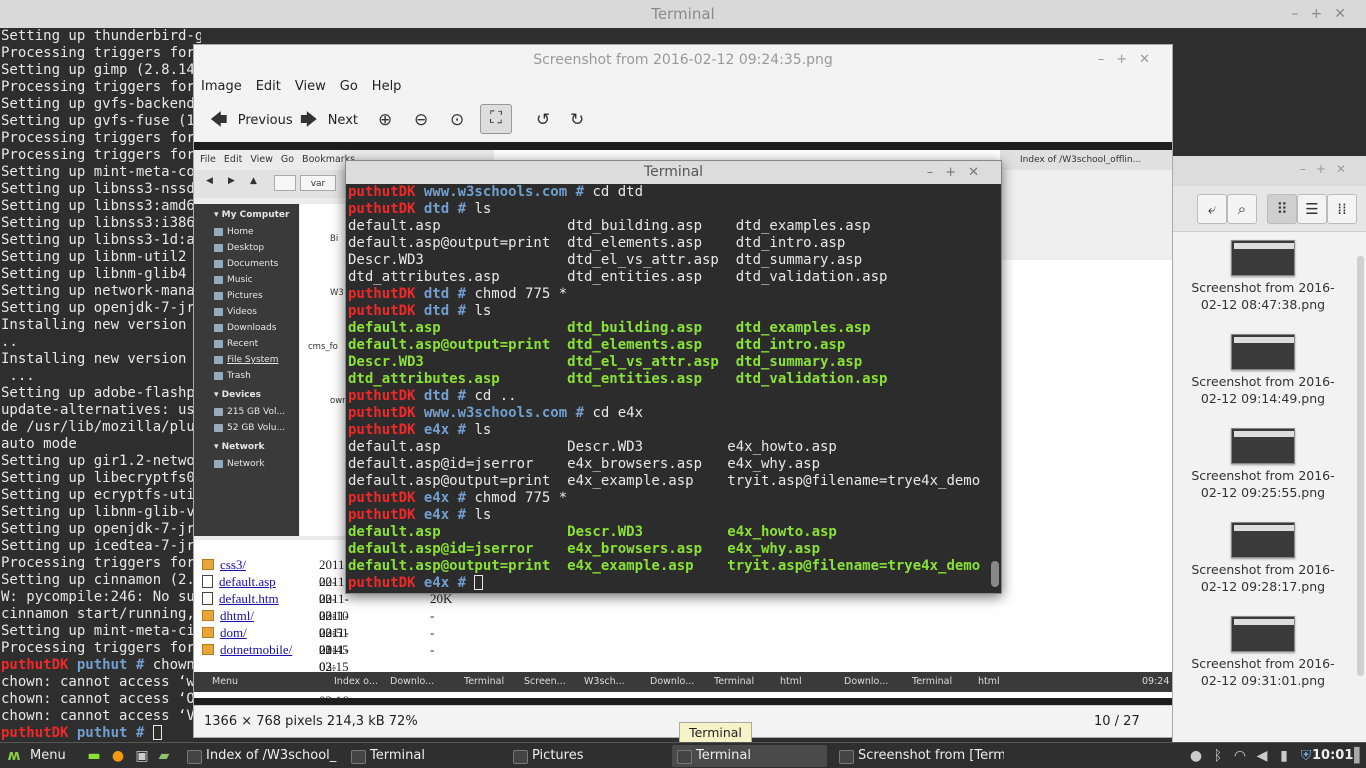  Describe the element at coordinates (94, 756) in the screenshot. I see `show-desktop-icon: ▬` at that location.